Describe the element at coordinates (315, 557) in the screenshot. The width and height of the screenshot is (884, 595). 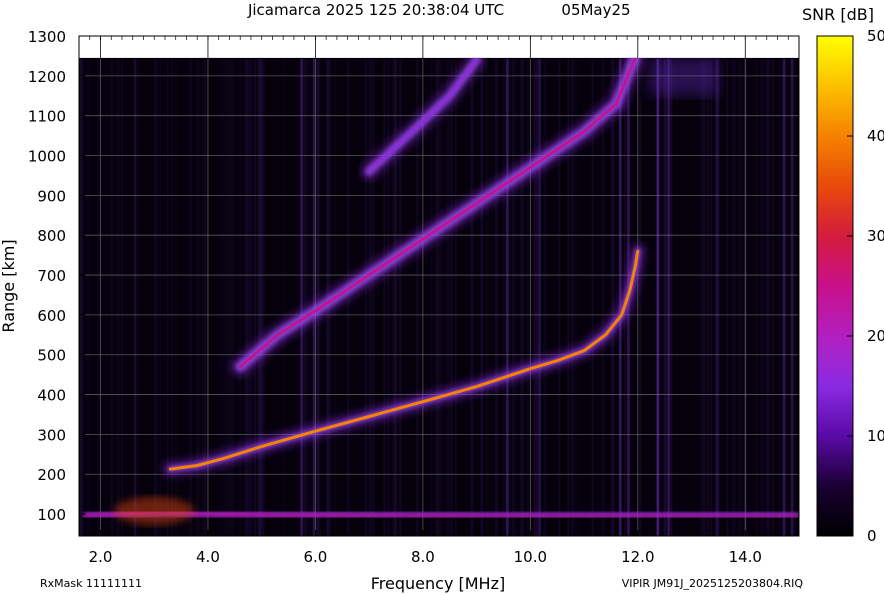
I see `x-tick-label: 6.0` at that location.